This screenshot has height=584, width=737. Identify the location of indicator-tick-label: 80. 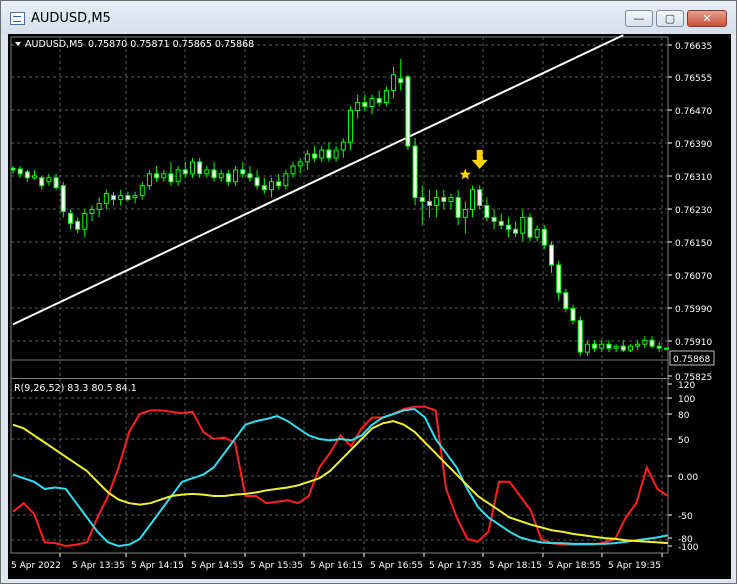
(684, 416).